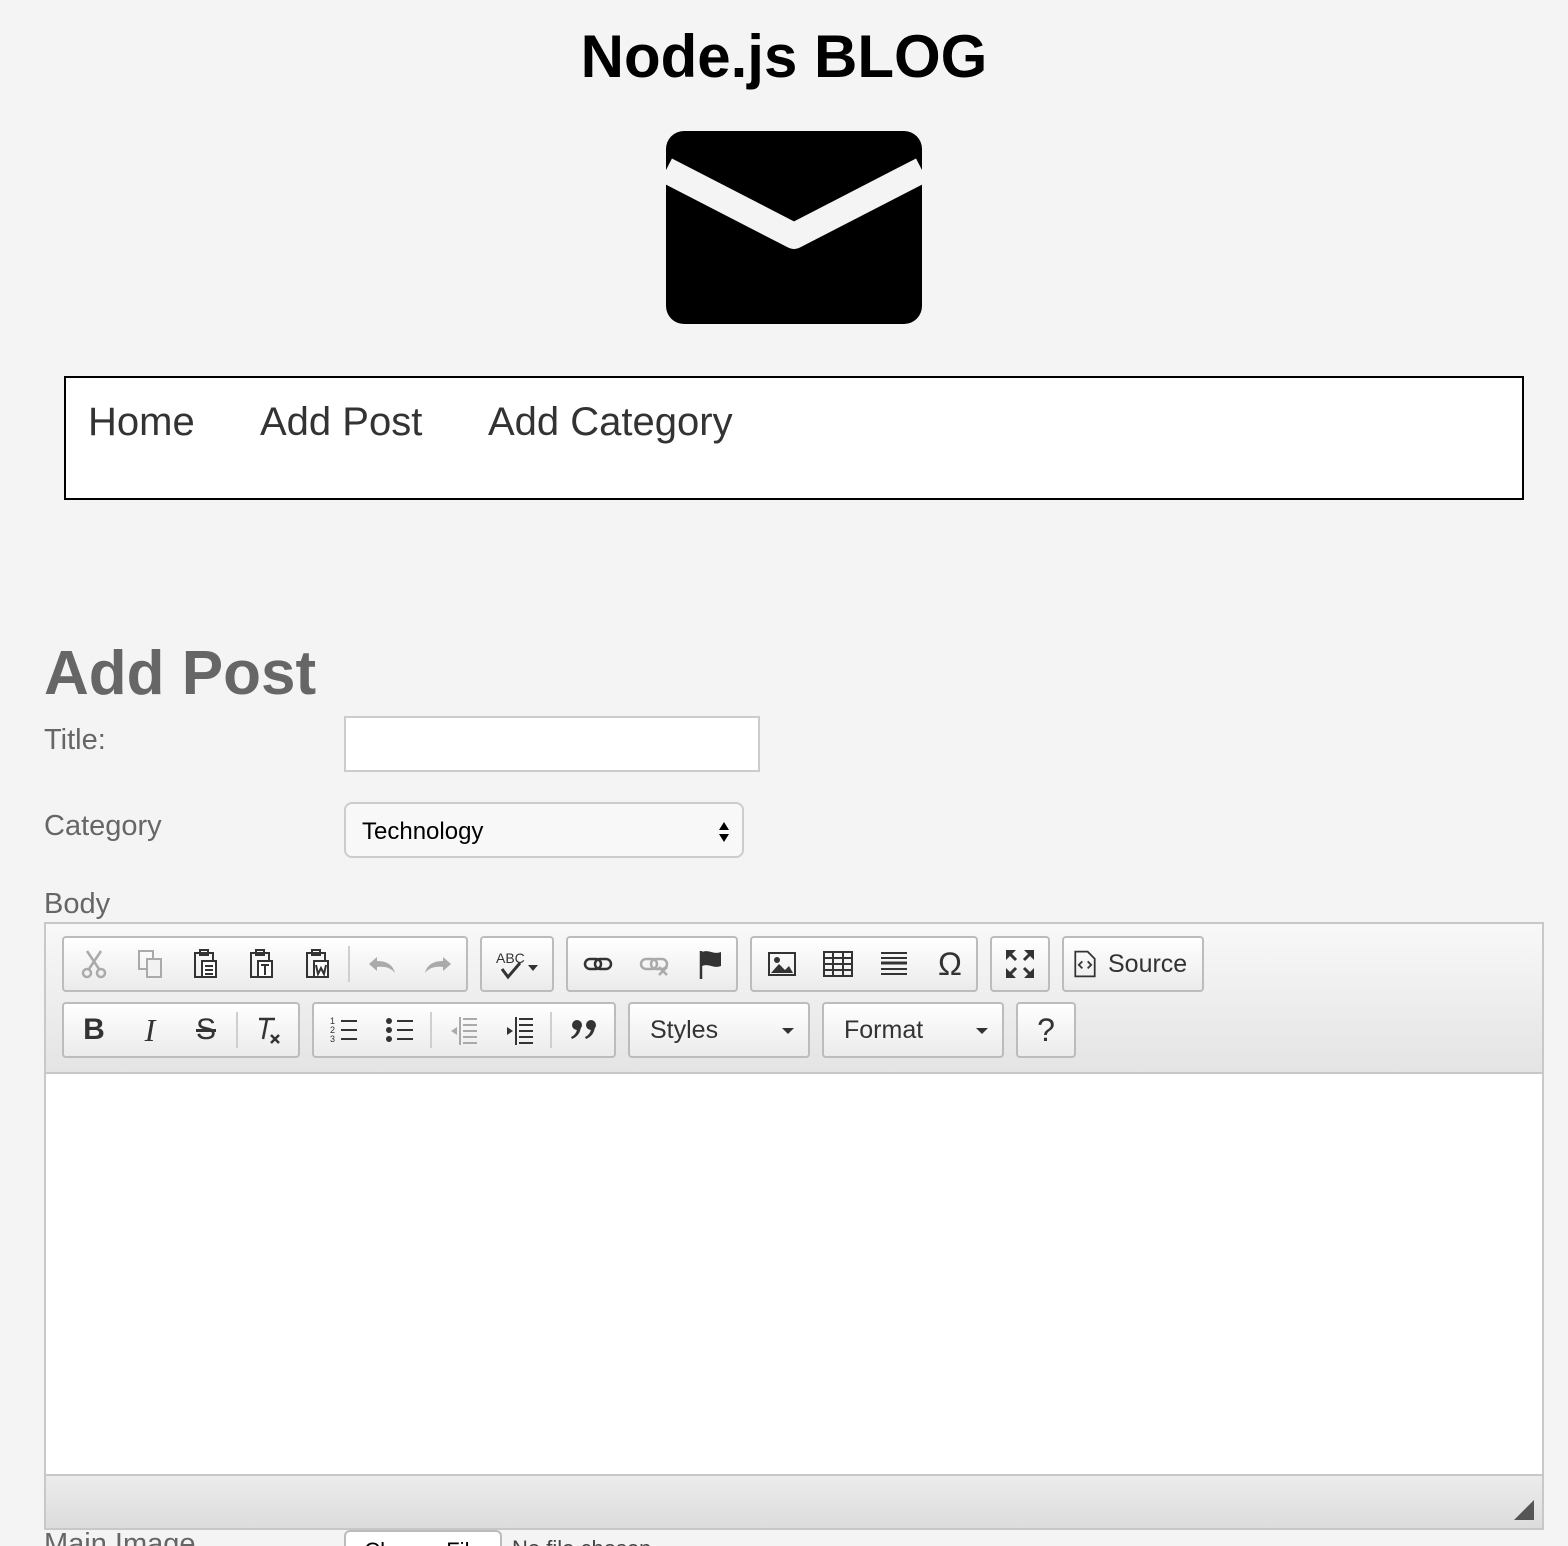  What do you see at coordinates (950, 964) in the screenshot?
I see `special-char-icon: Ω` at bounding box center [950, 964].